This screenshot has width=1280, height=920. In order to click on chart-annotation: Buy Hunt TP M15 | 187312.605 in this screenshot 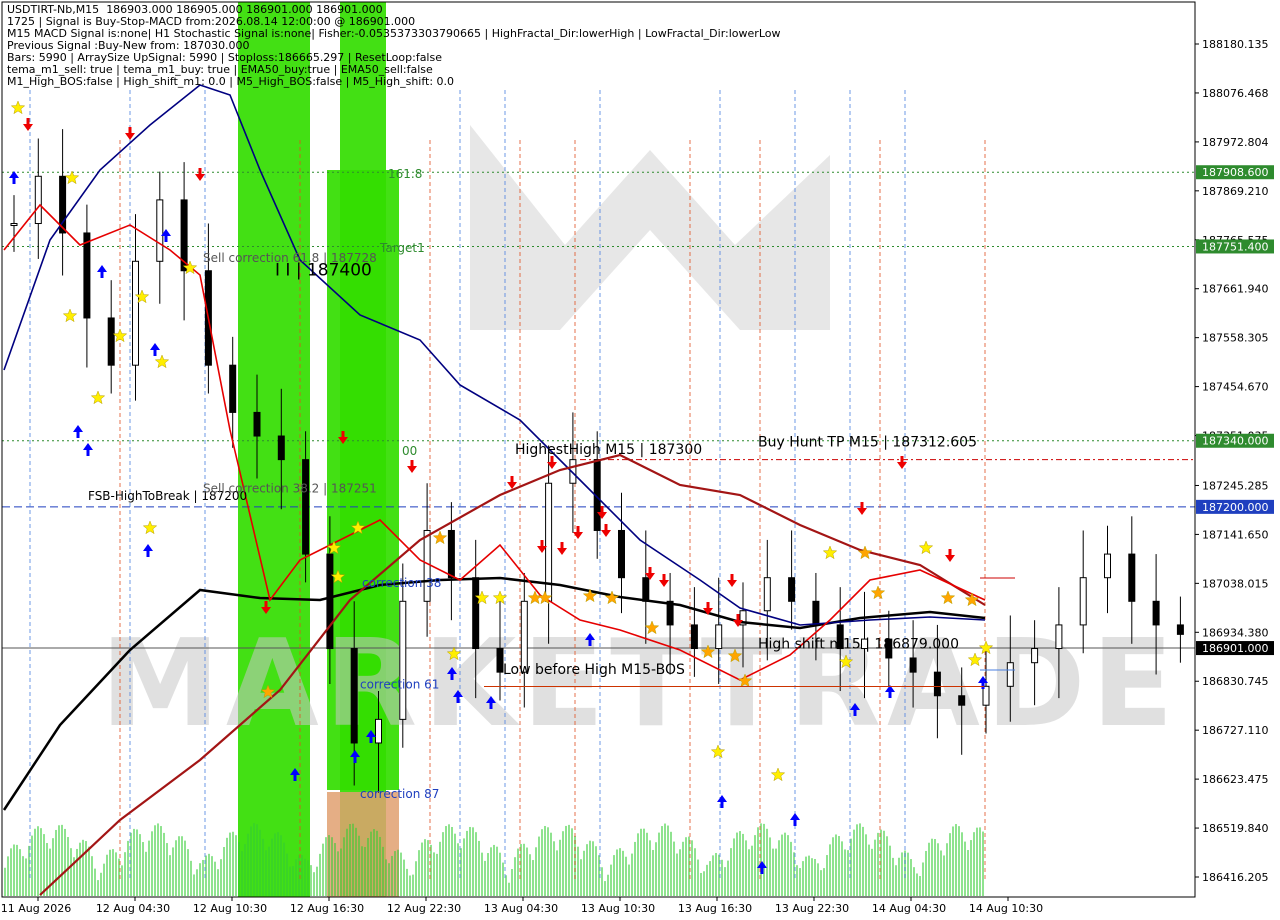, I will do `click(867, 442)`.